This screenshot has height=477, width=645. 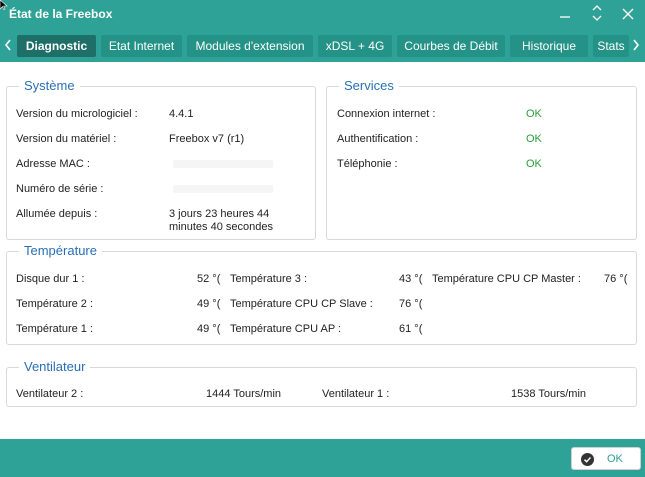 I want to click on temperature-legend: Température, so click(x=60, y=250).